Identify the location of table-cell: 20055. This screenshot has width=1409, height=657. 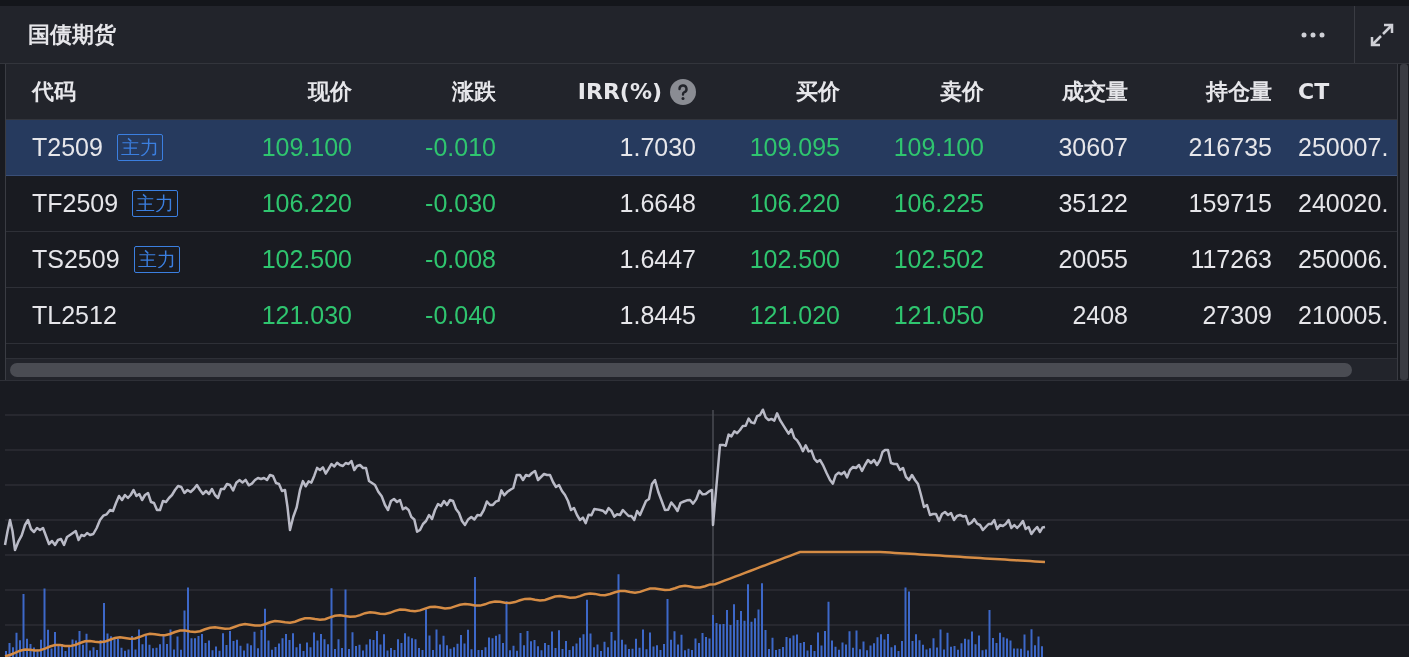
(1093, 258).